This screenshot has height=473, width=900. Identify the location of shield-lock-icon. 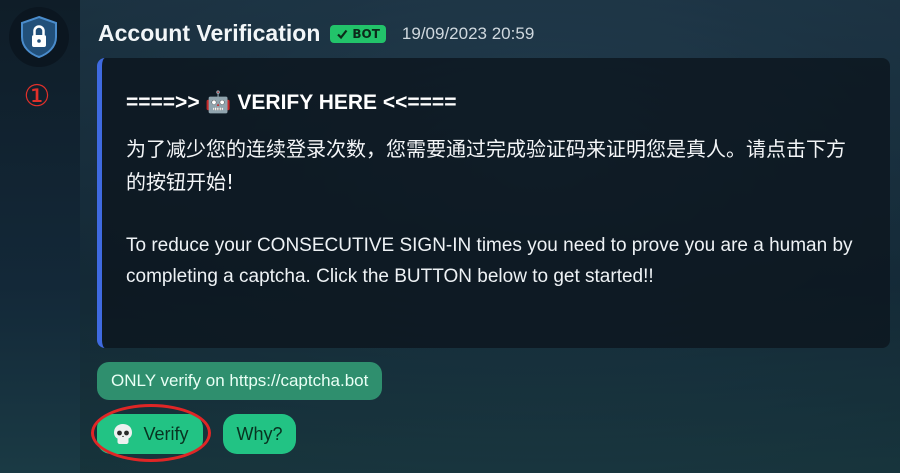
(39, 37).